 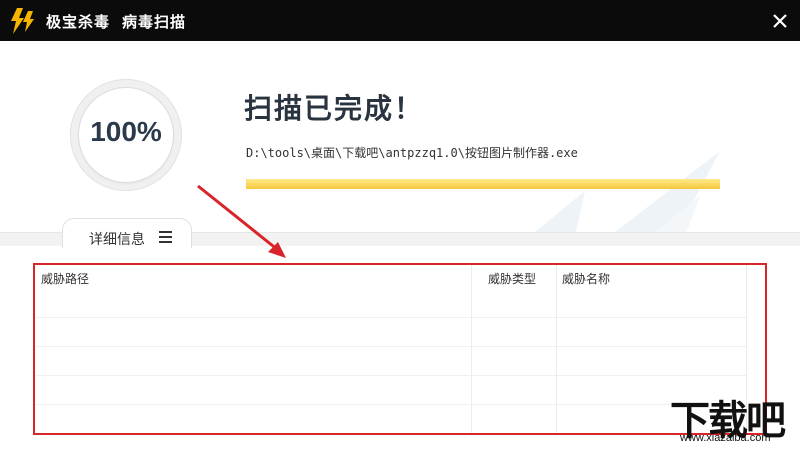 What do you see at coordinates (400, 20) in the screenshot?
I see `title-bar: 极宝杀毒 病毒扫描` at bounding box center [400, 20].